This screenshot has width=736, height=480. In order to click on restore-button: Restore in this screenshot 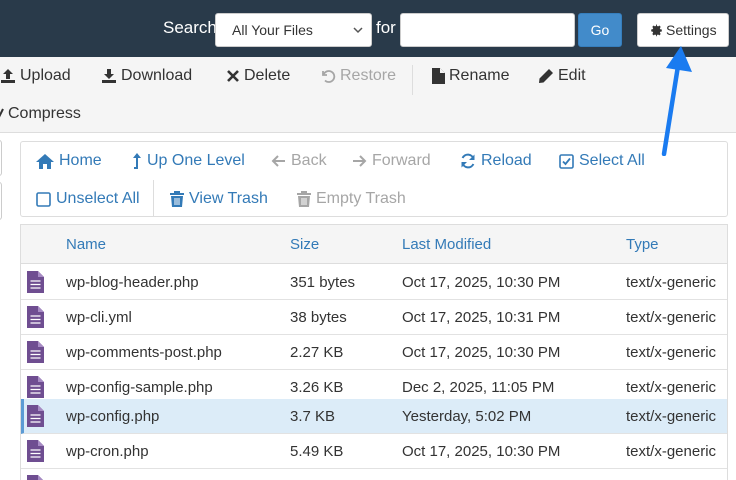, I will do `click(358, 76)`.